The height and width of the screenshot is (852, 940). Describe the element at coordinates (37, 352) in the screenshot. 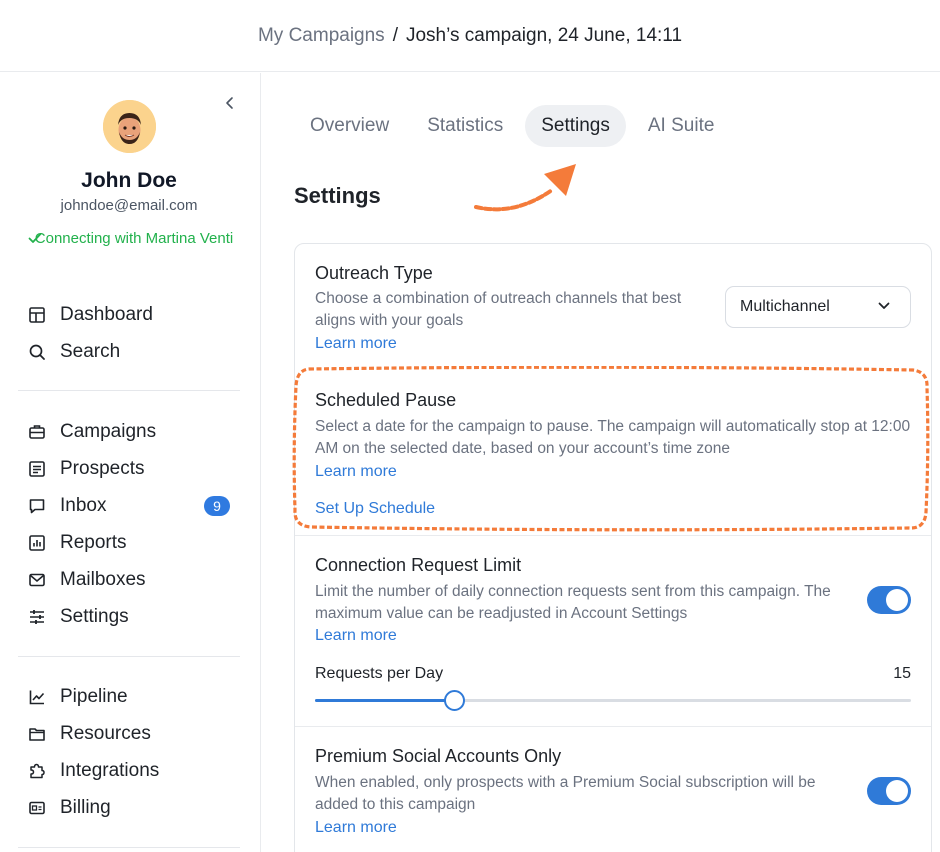

I see `search-icon` at that location.